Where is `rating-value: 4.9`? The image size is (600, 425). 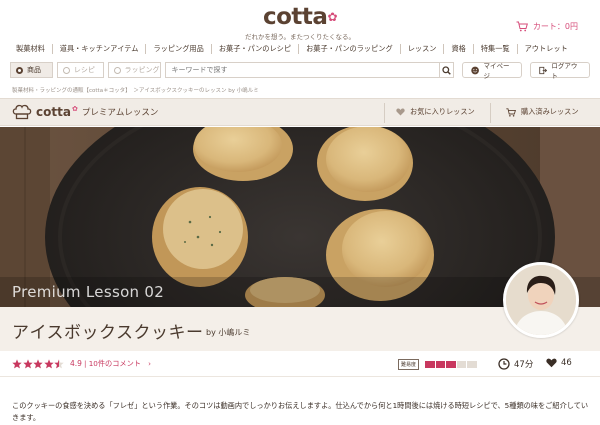
rating-value: 4.9 is located at coordinates (76, 363).